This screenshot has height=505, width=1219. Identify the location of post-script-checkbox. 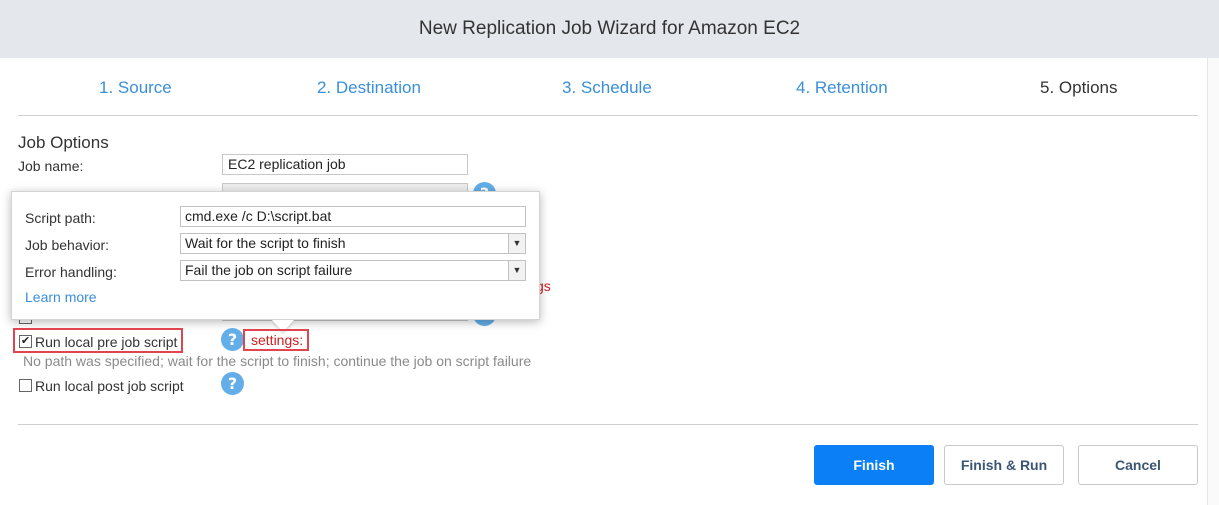
(25, 385).